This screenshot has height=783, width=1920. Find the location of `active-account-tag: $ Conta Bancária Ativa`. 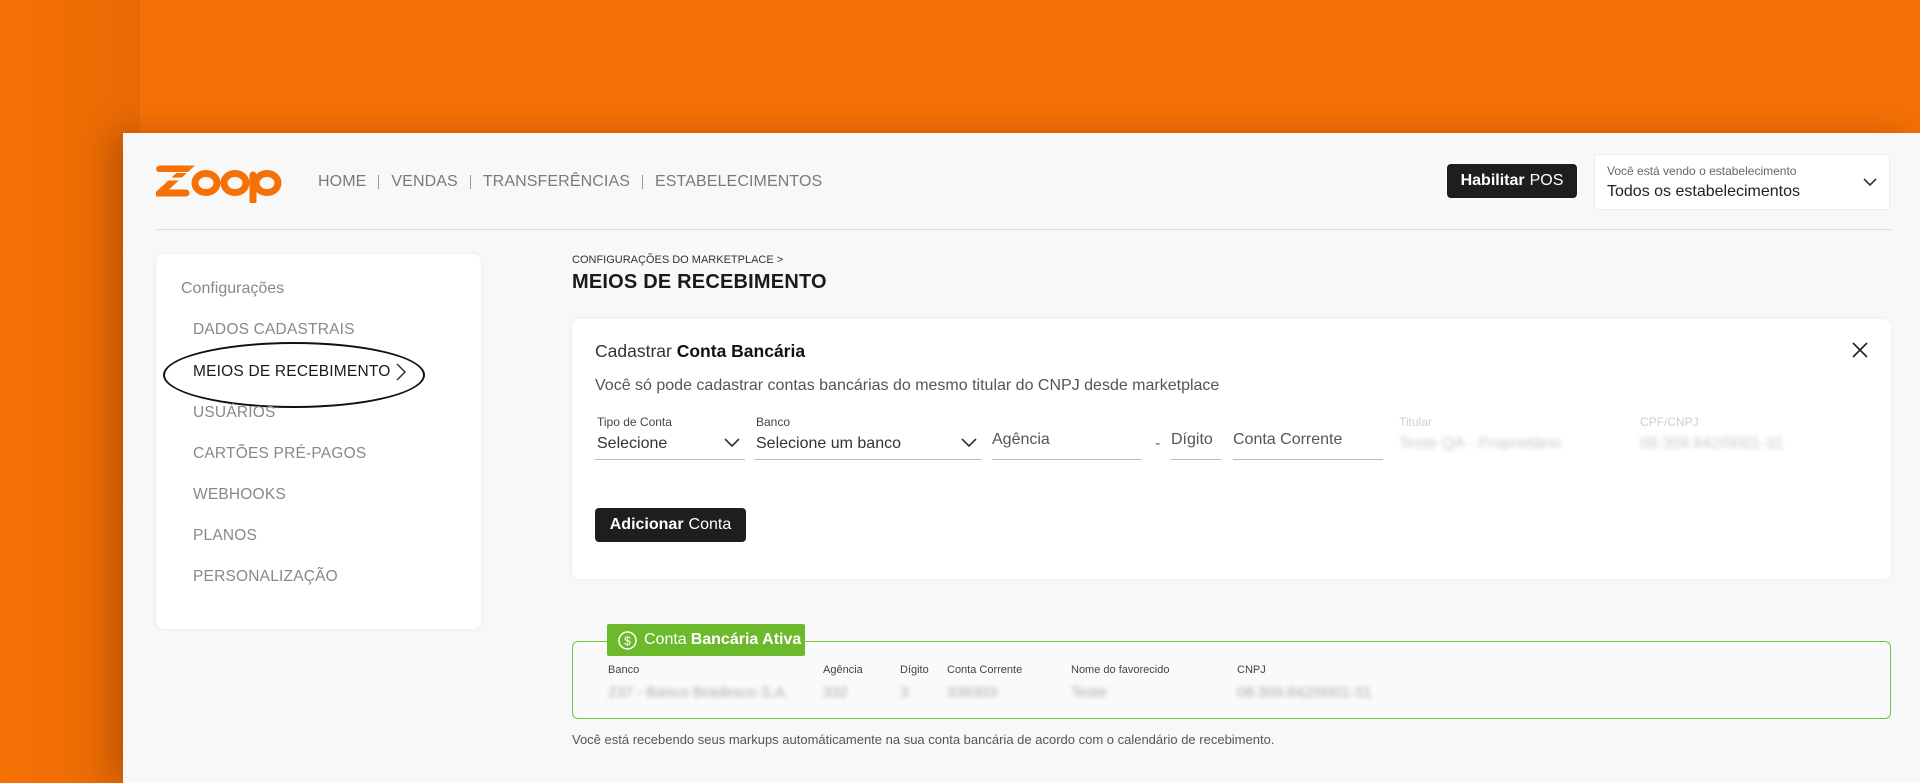

active-account-tag: $ Conta Bancária Ativa is located at coordinates (706, 640).